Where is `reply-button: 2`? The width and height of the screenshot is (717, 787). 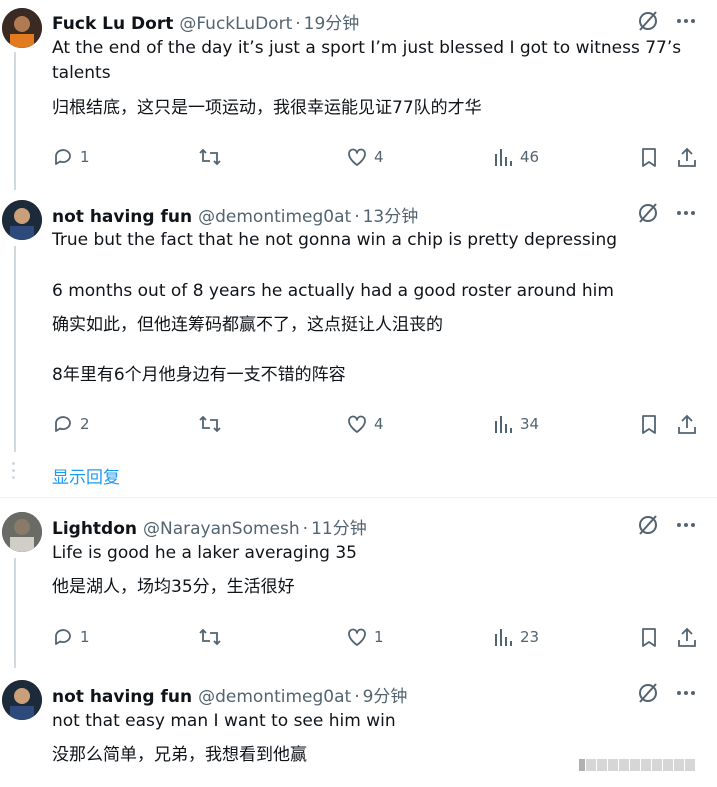 reply-button: 2 is located at coordinates (71, 424).